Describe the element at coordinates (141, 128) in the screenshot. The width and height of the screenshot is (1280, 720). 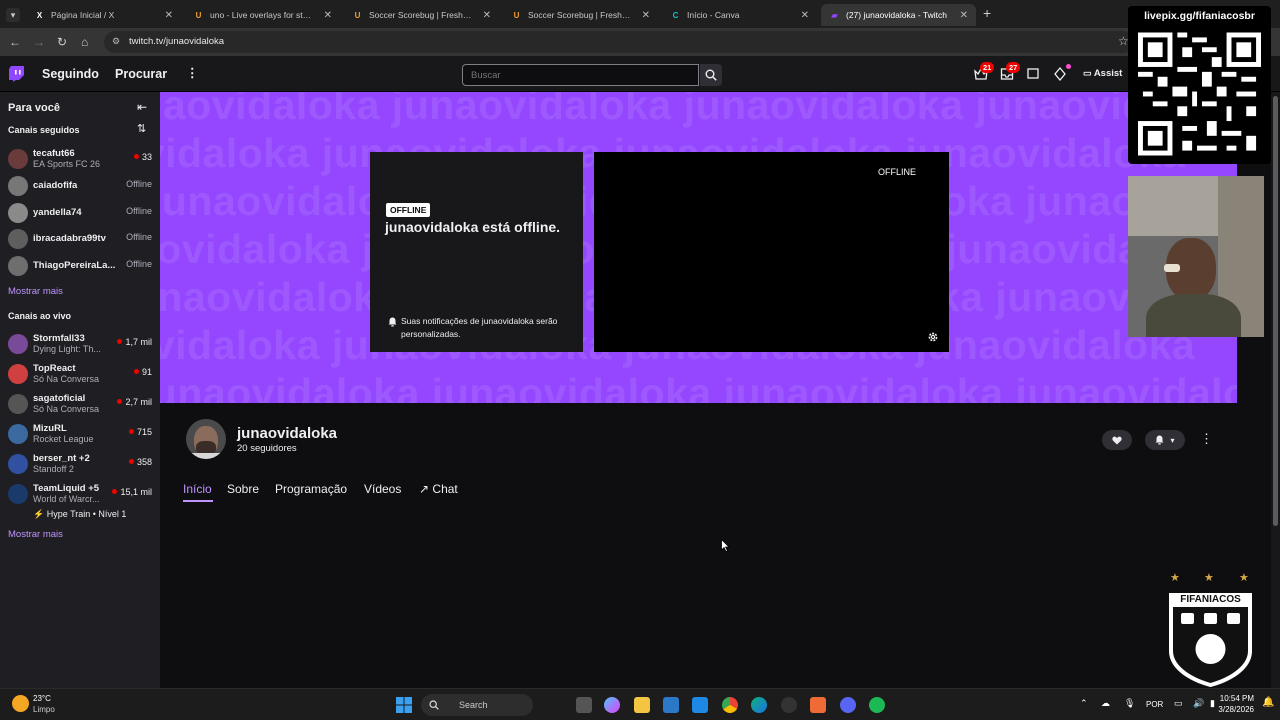
I see `sort-icon: ⇅` at that location.